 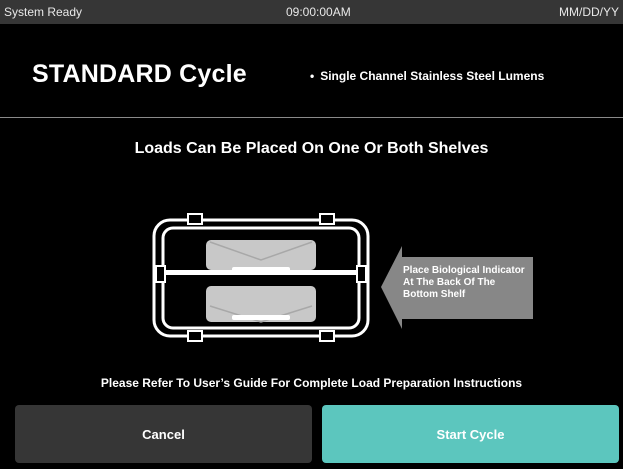 I want to click on start-cycle-button-label: Start Cycle, so click(x=470, y=434).